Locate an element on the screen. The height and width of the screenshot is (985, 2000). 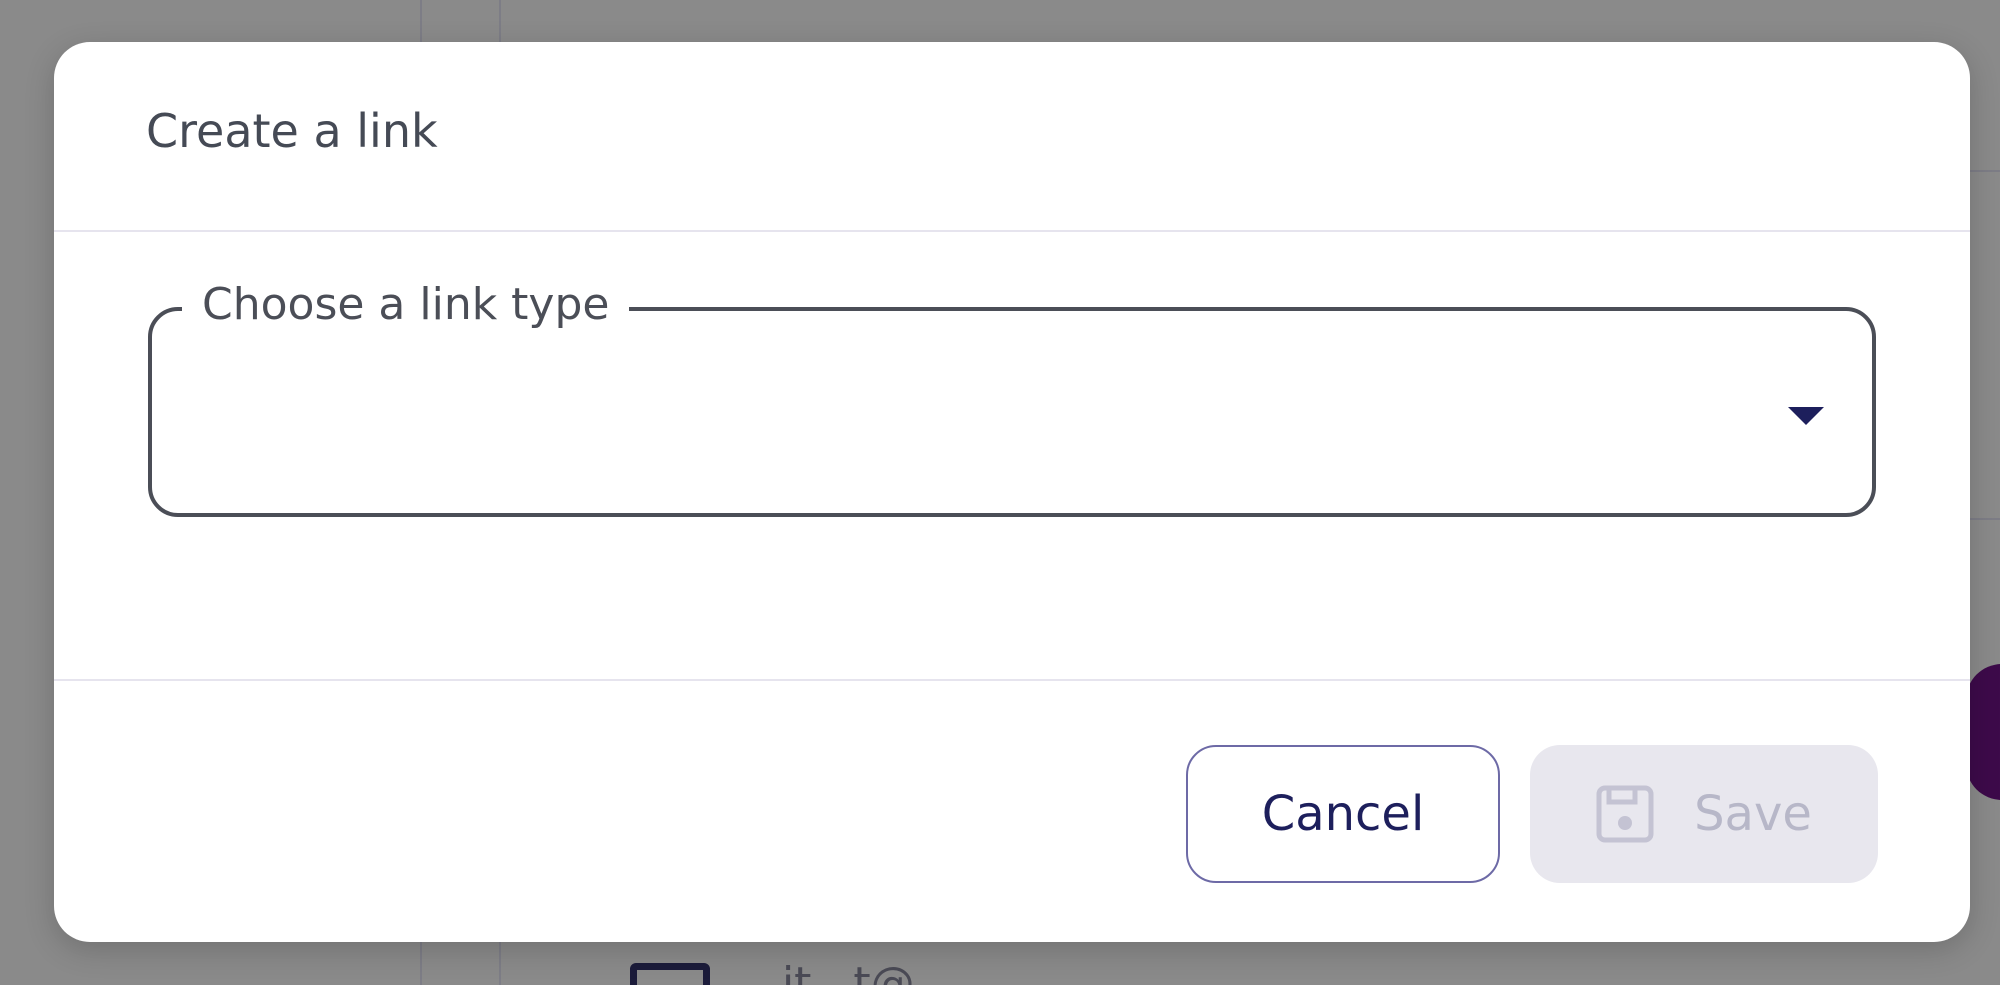
caret-down-icon is located at coordinates (1806, 416).